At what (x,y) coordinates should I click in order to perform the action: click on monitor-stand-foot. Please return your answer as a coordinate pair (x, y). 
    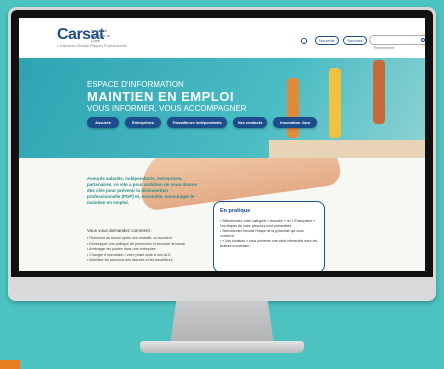
    Looking at the image, I should click on (222, 347).